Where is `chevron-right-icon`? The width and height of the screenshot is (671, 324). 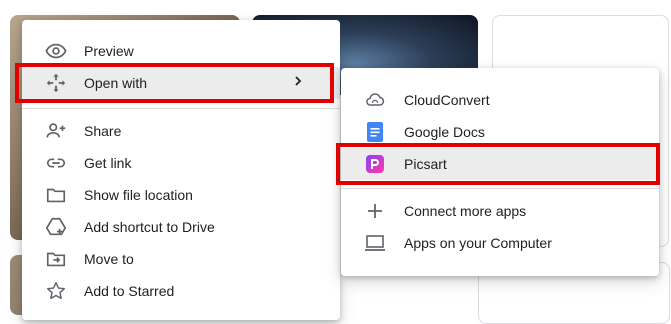 chevron-right-icon is located at coordinates (298, 83).